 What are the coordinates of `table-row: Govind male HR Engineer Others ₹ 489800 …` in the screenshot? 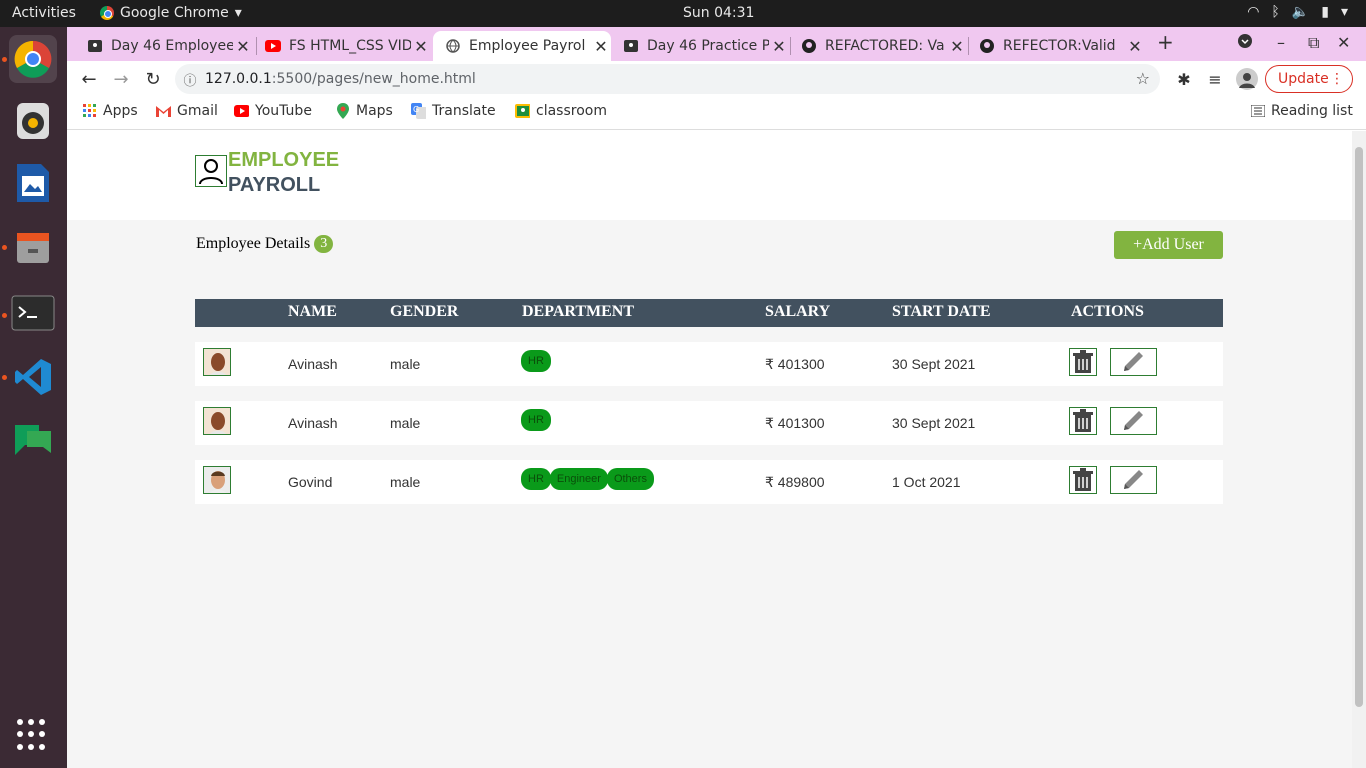 It's located at (709, 482).